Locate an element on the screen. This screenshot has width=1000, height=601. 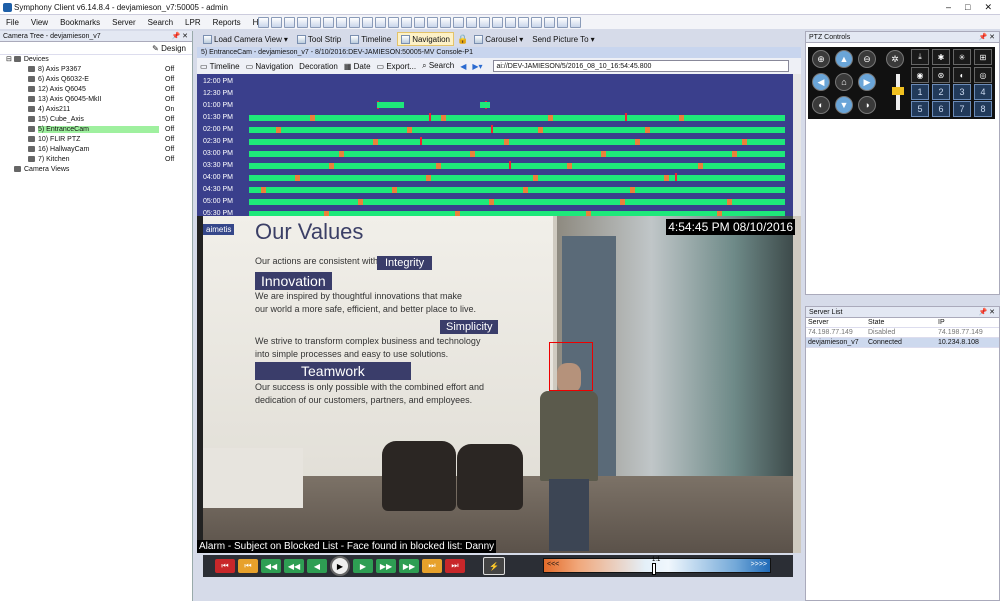
preset-icon: ◎ is located at coordinates (983, 75).